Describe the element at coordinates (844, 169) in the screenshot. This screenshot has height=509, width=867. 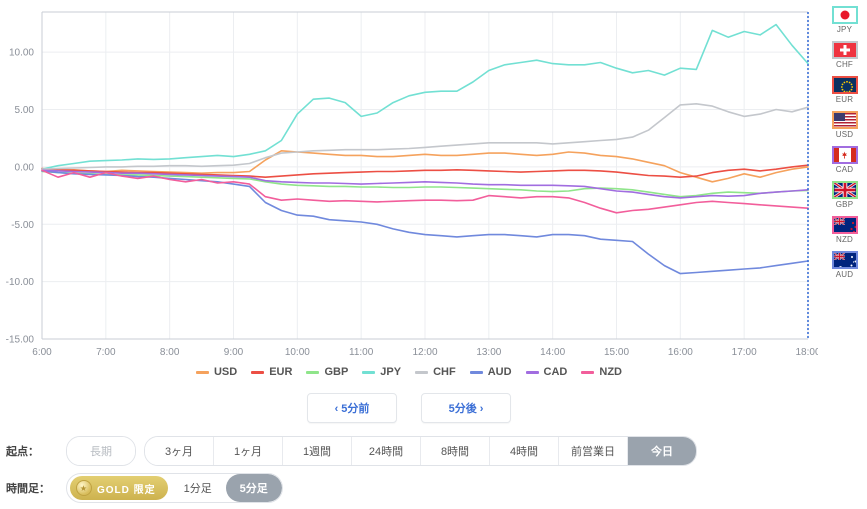
I see `flag-item-label: CAD` at that location.